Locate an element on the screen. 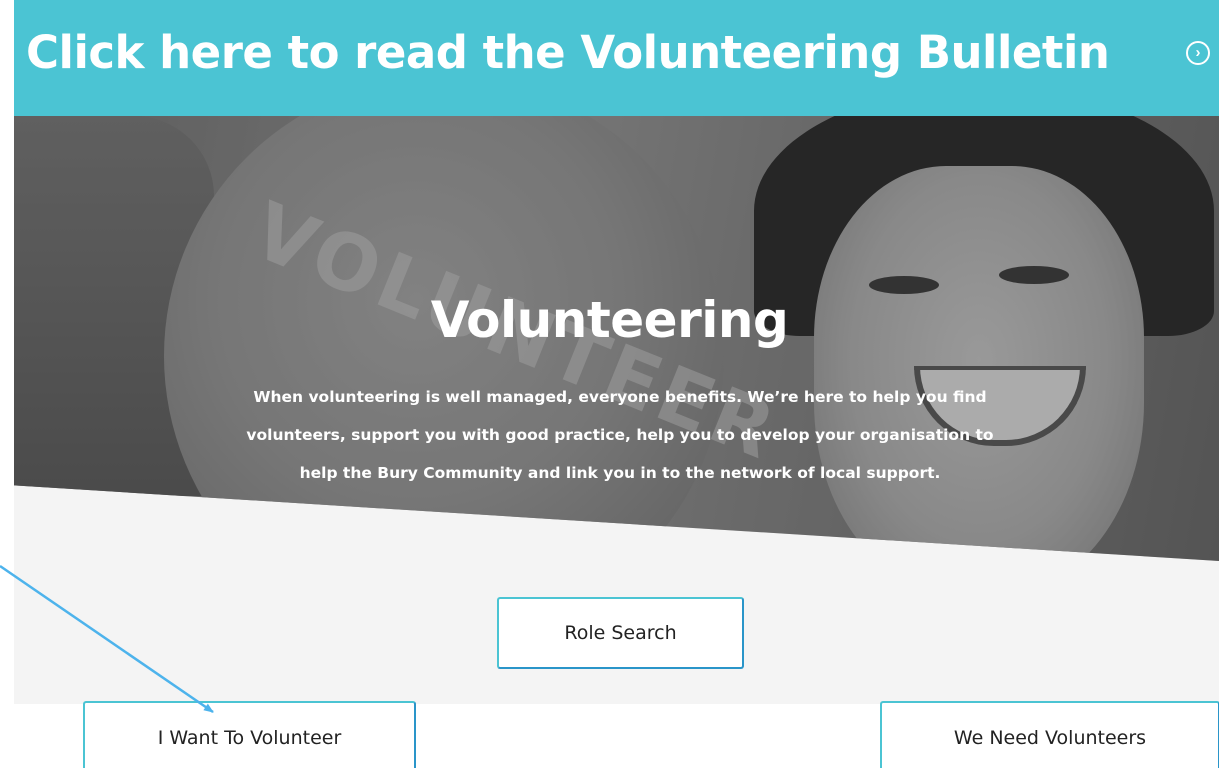 The width and height of the screenshot is (1219, 768). i-want-to-volunteer-button: I Want To Volunteer is located at coordinates (249, 734).